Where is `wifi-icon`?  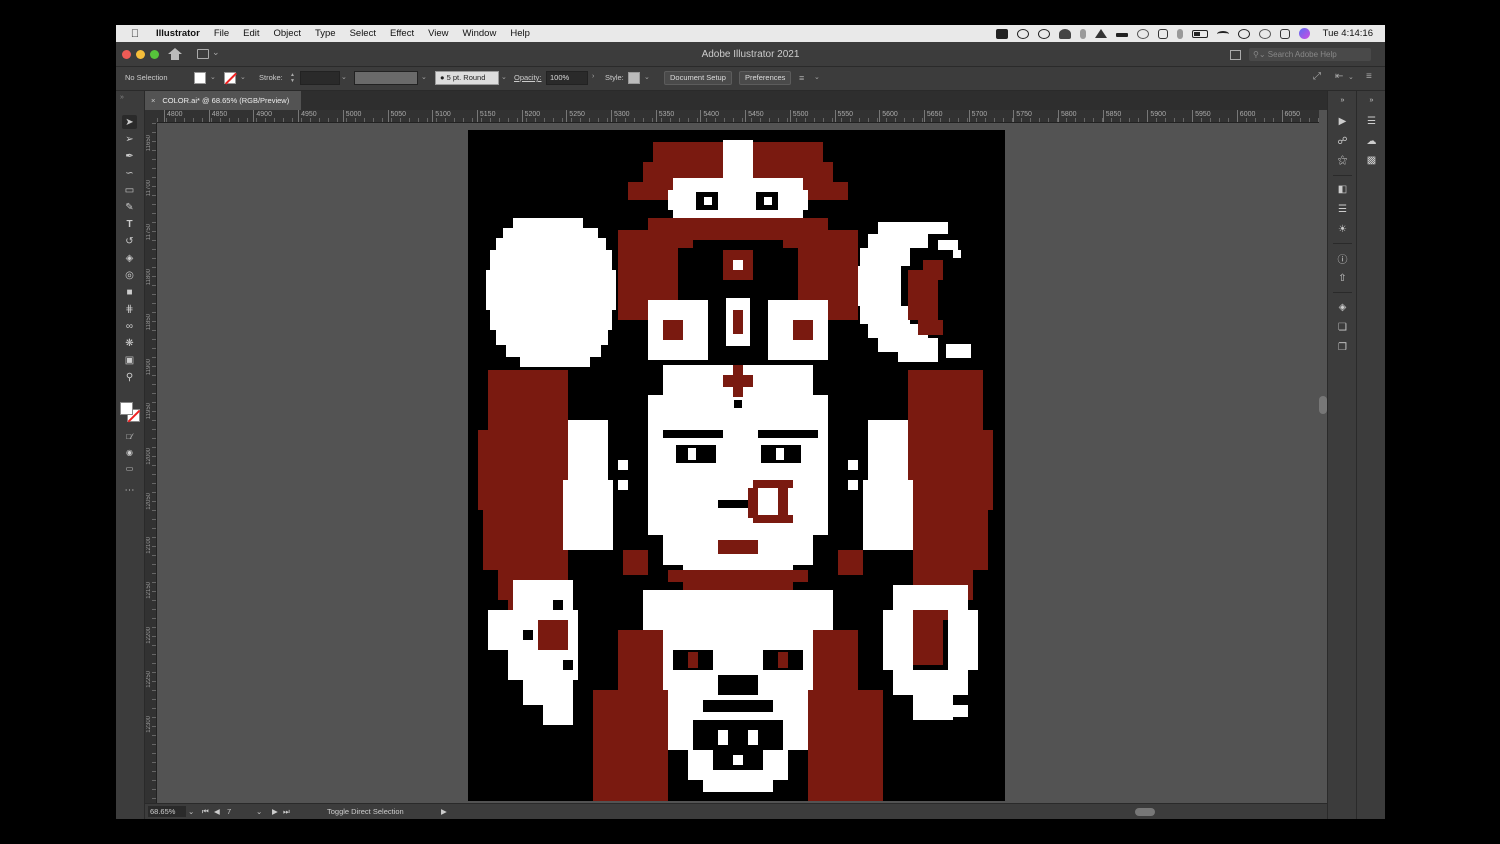
wifi-icon is located at coordinates (1222, 33).